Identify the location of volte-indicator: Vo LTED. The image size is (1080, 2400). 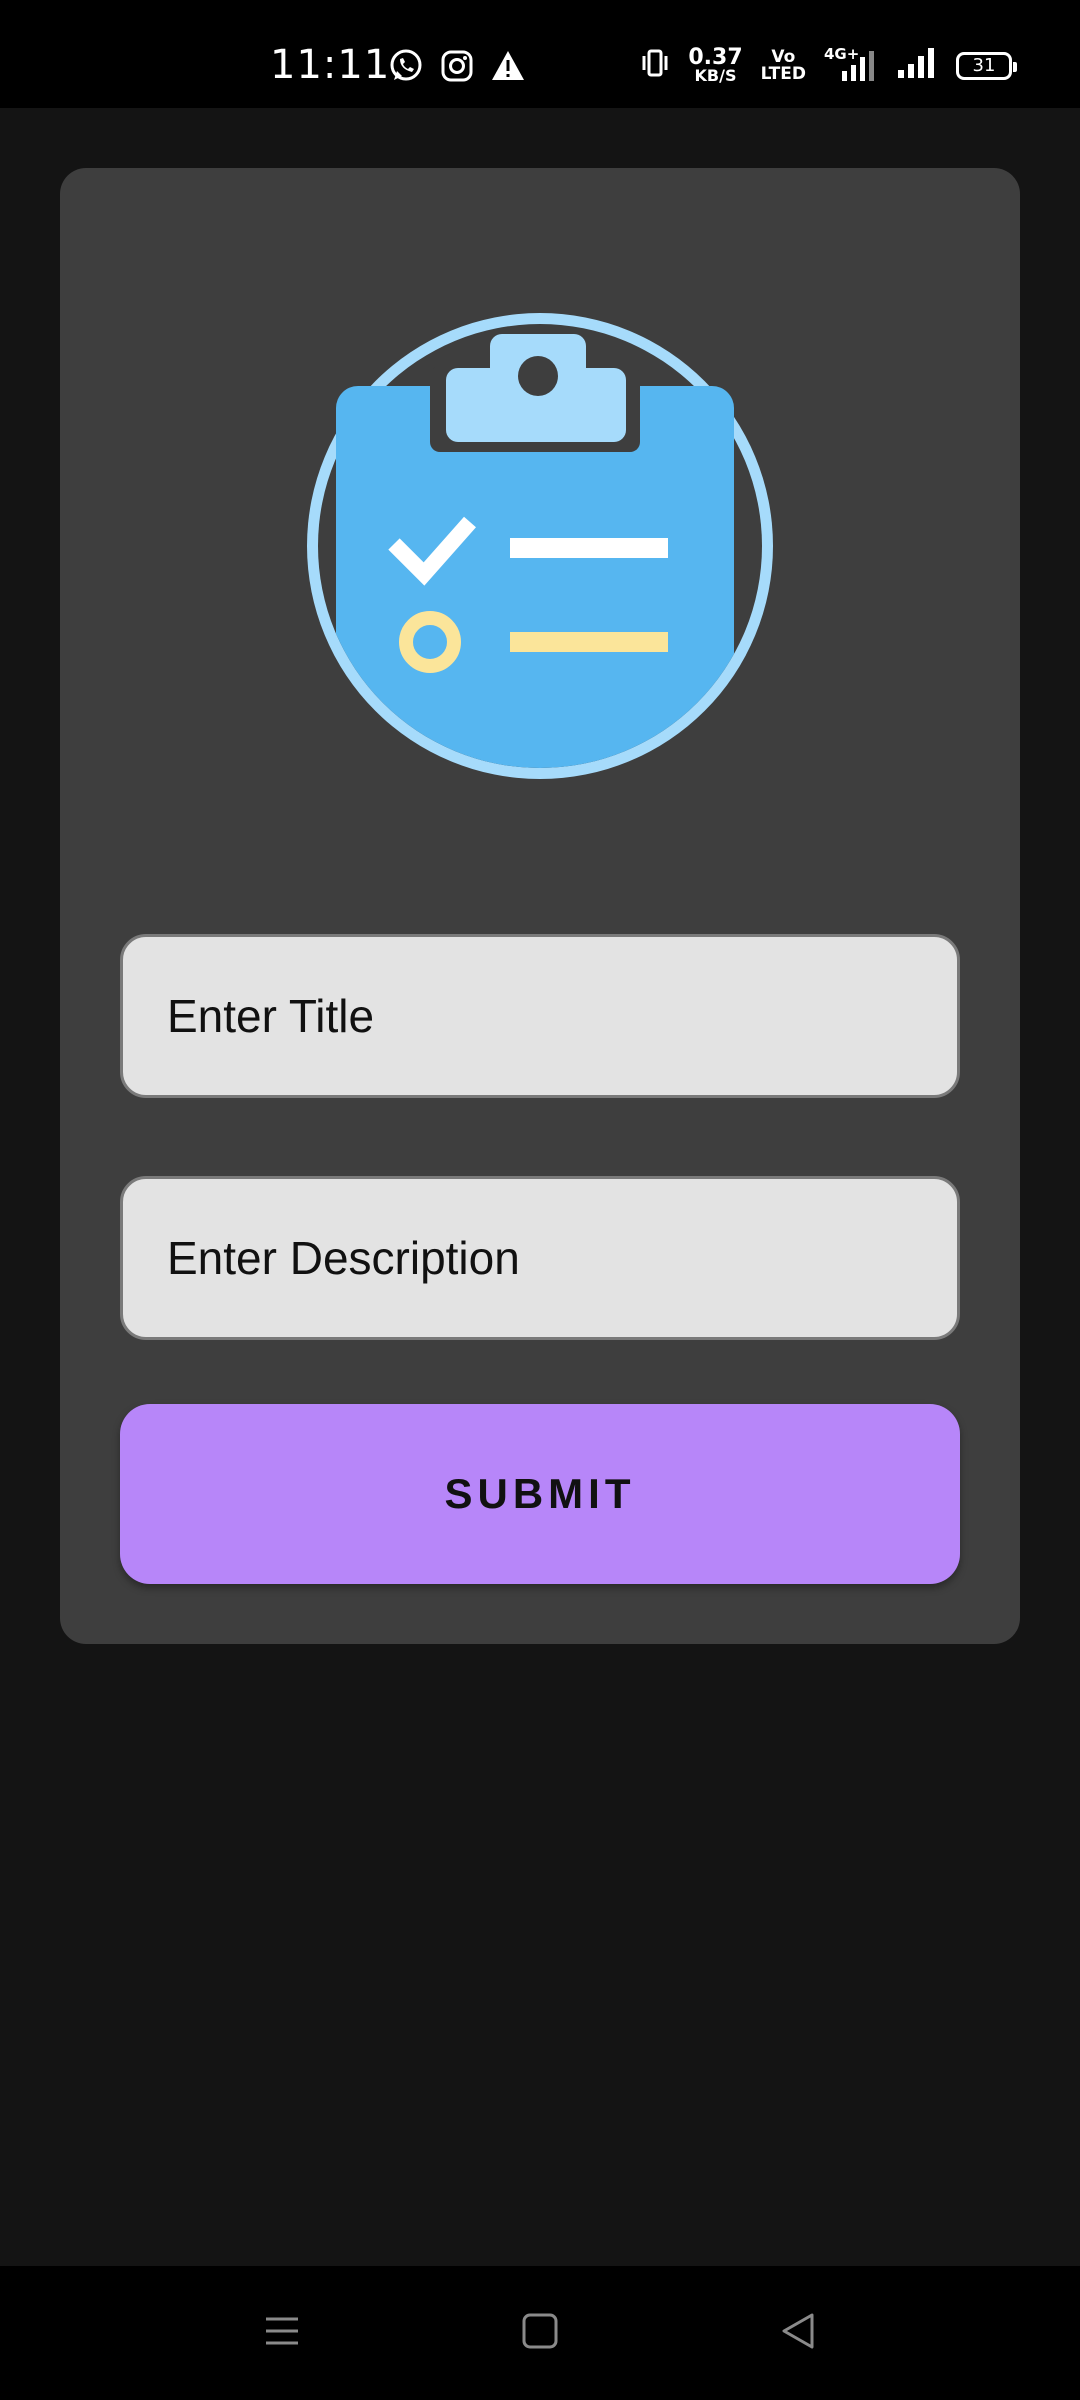
(783, 65).